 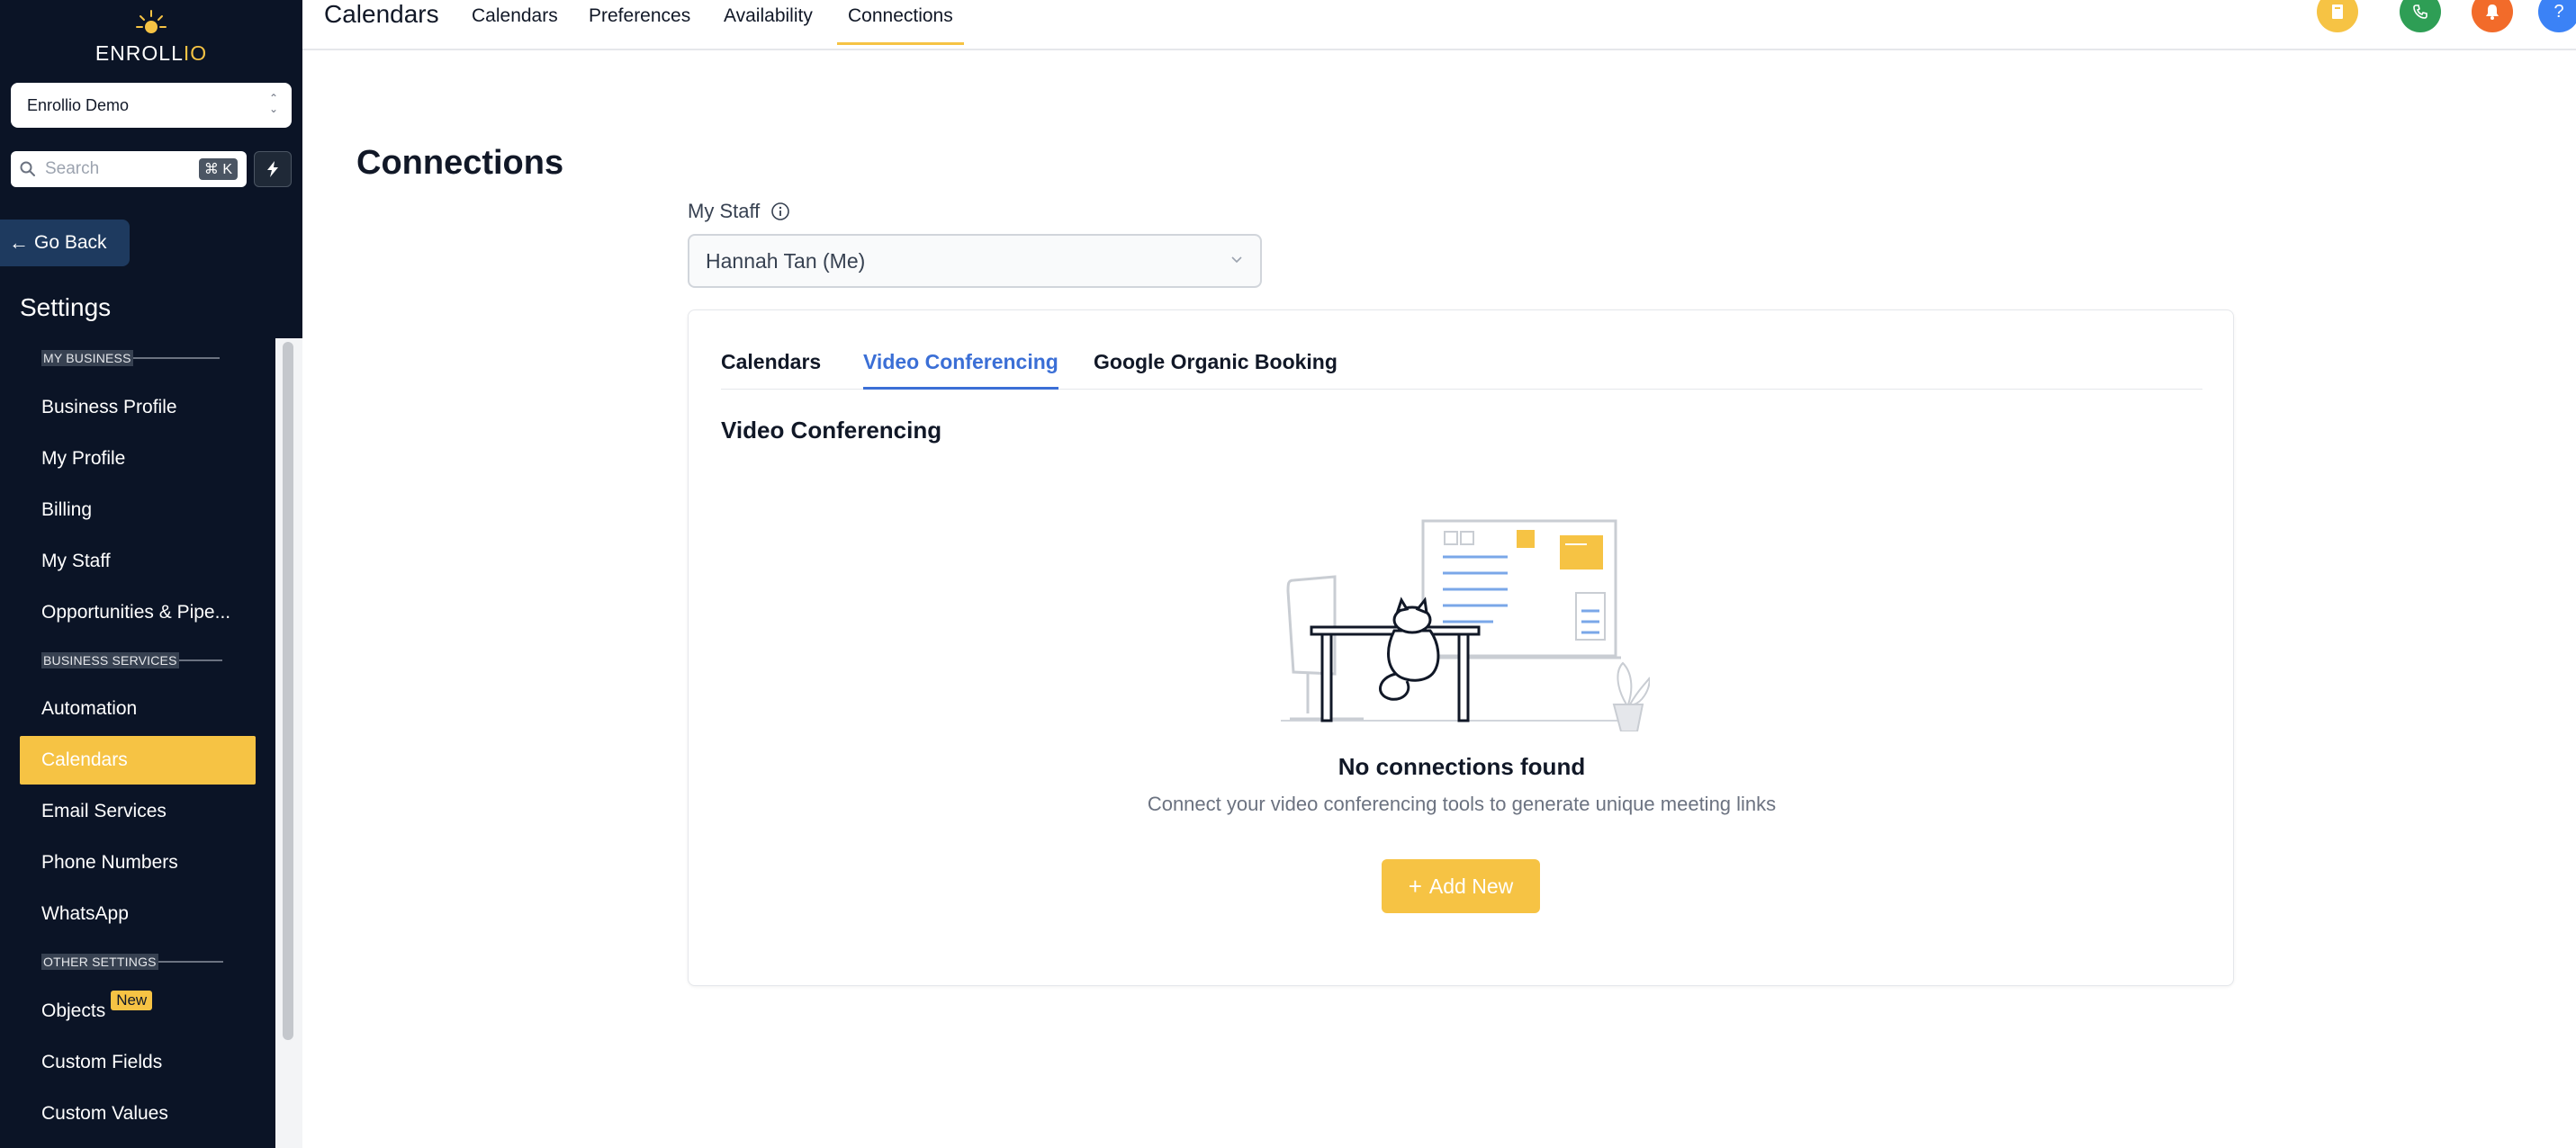 I want to click on card-tab-video-conferencing: Video Conferencing, so click(x=960, y=370).